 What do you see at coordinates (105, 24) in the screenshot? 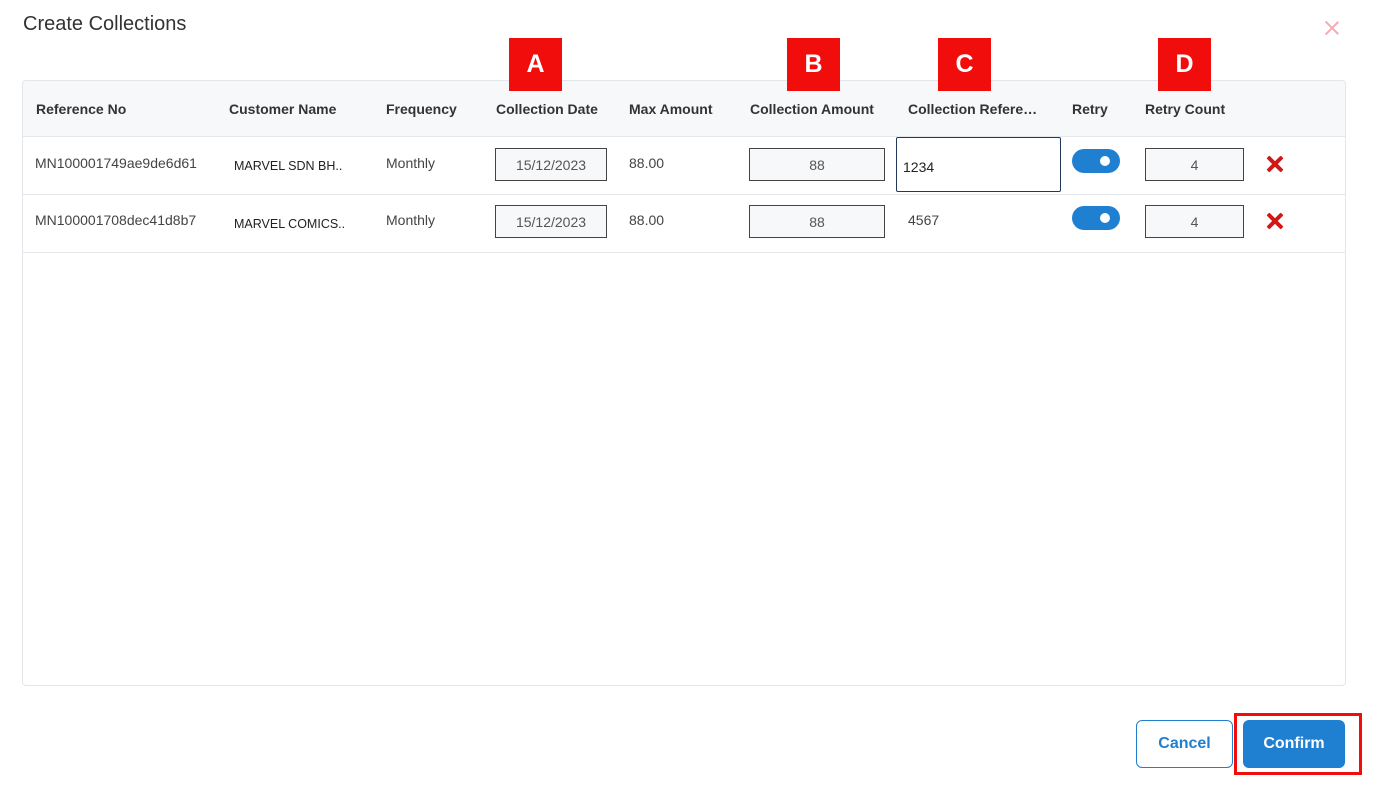
I see `dialog-title: Create Collections` at bounding box center [105, 24].